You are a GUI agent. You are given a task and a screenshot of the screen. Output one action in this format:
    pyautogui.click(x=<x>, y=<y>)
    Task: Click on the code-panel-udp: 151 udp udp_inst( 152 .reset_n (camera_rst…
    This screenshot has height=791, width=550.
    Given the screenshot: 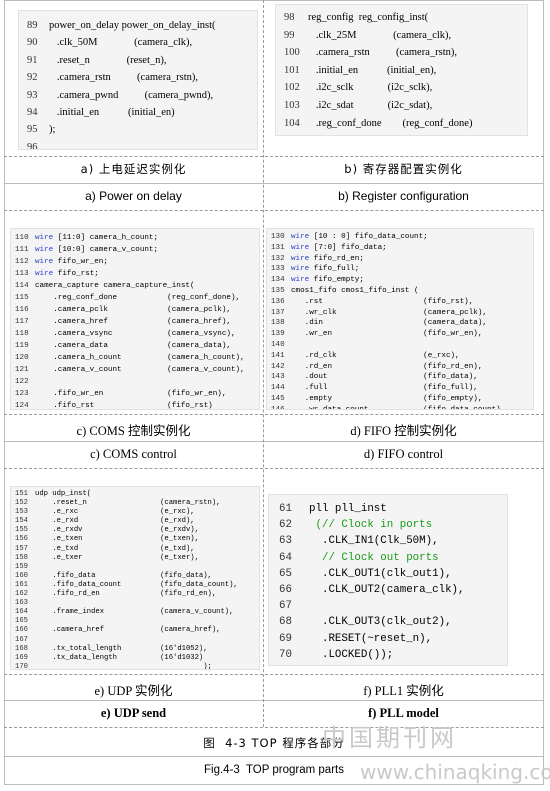 What is the action you would take?
    pyautogui.click(x=135, y=578)
    